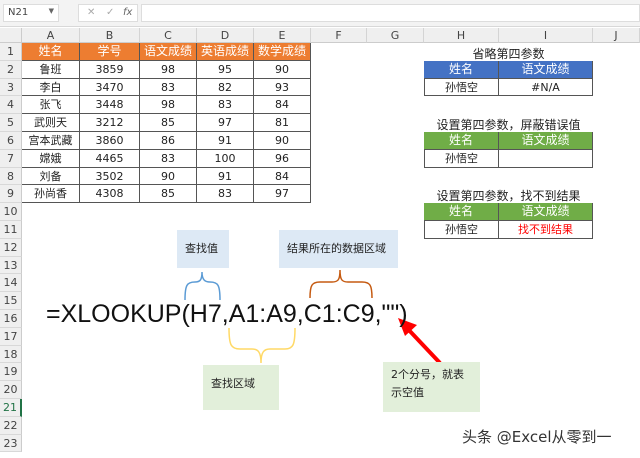 Image resolution: width=640 pixels, height=458 pixels. Describe the element at coordinates (423, 345) in the screenshot. I see `red-arrow` at that location.